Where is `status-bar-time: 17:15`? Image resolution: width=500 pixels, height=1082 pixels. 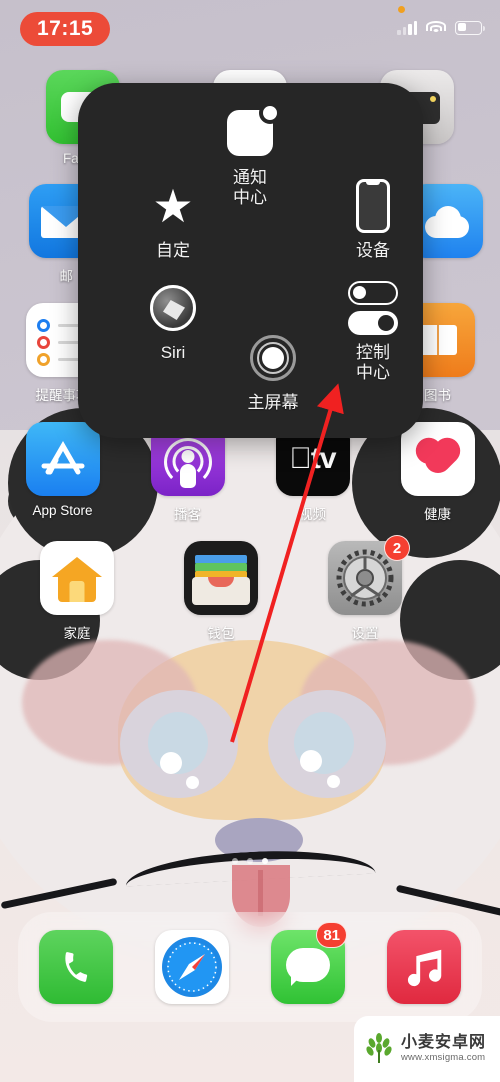
status-bar-time: 17:15 is located at coordinates (65, 29).